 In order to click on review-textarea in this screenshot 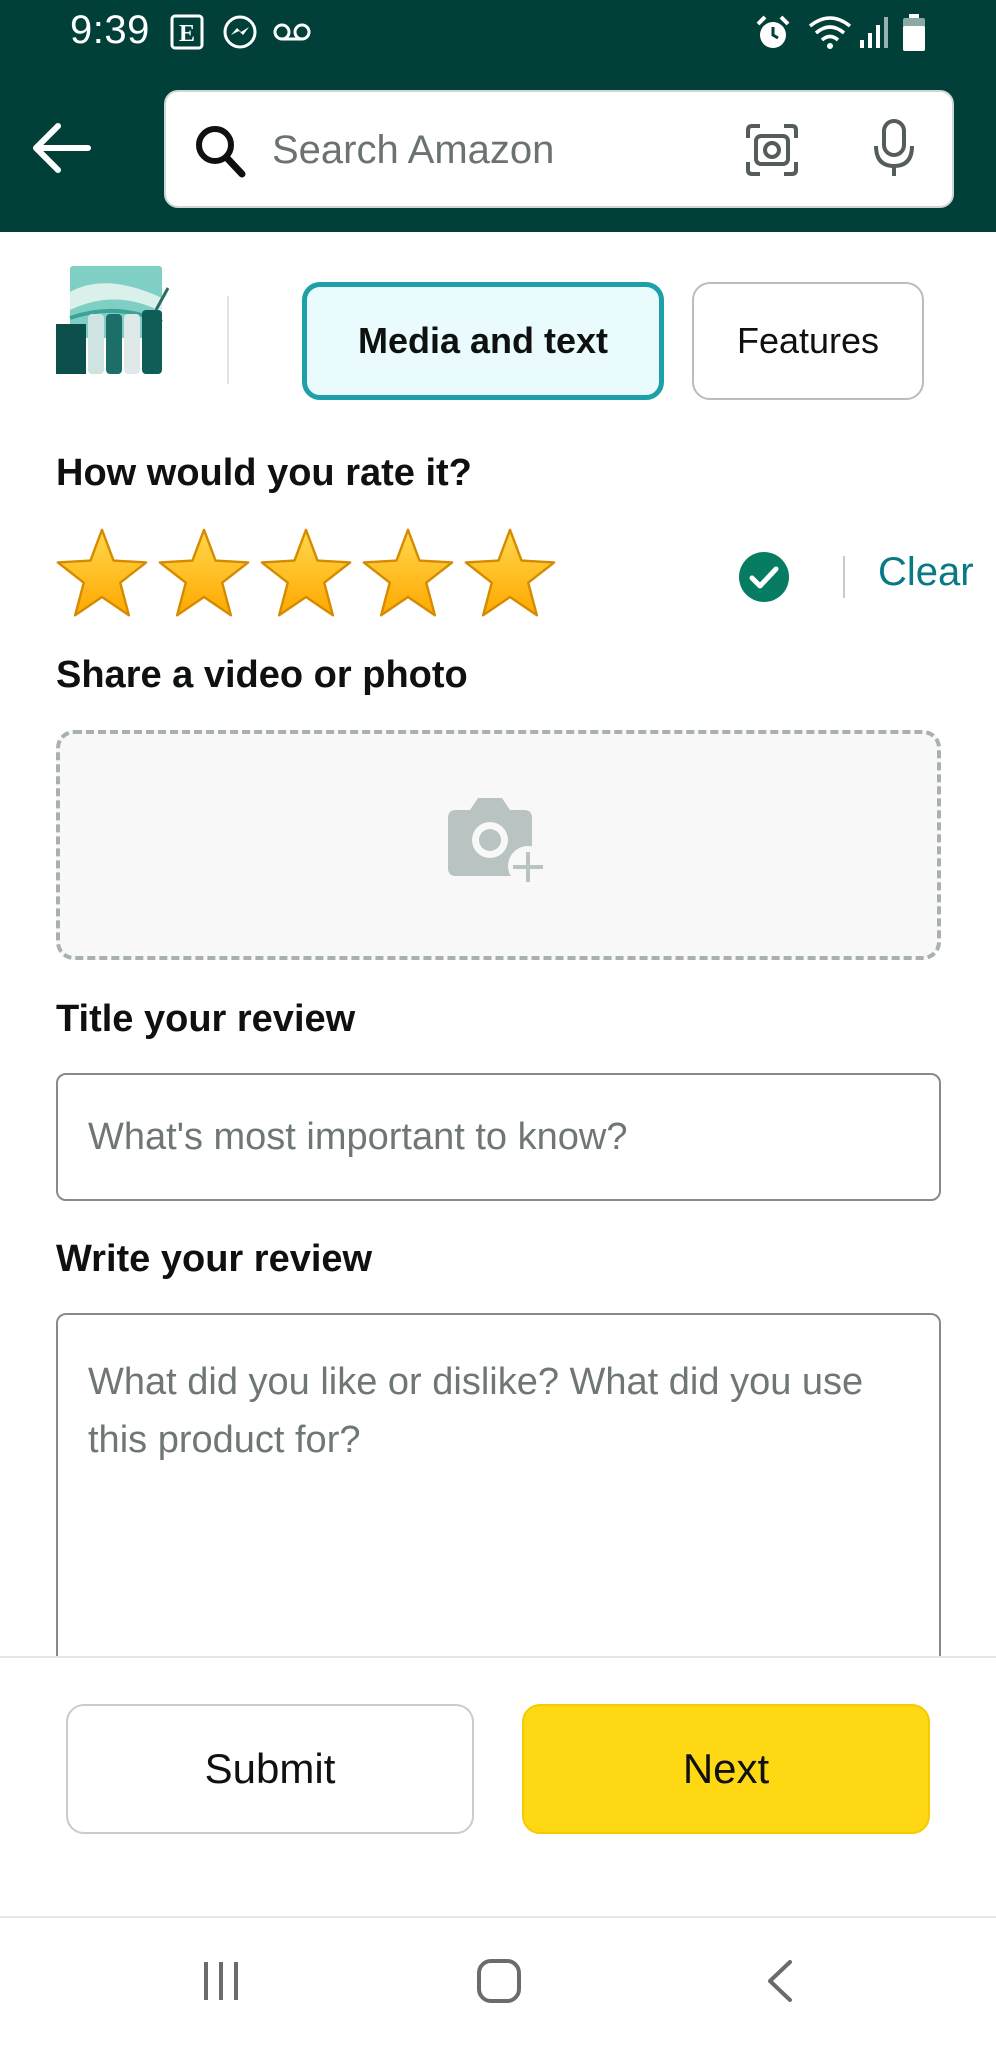, I will do `click(498, 1503)`.